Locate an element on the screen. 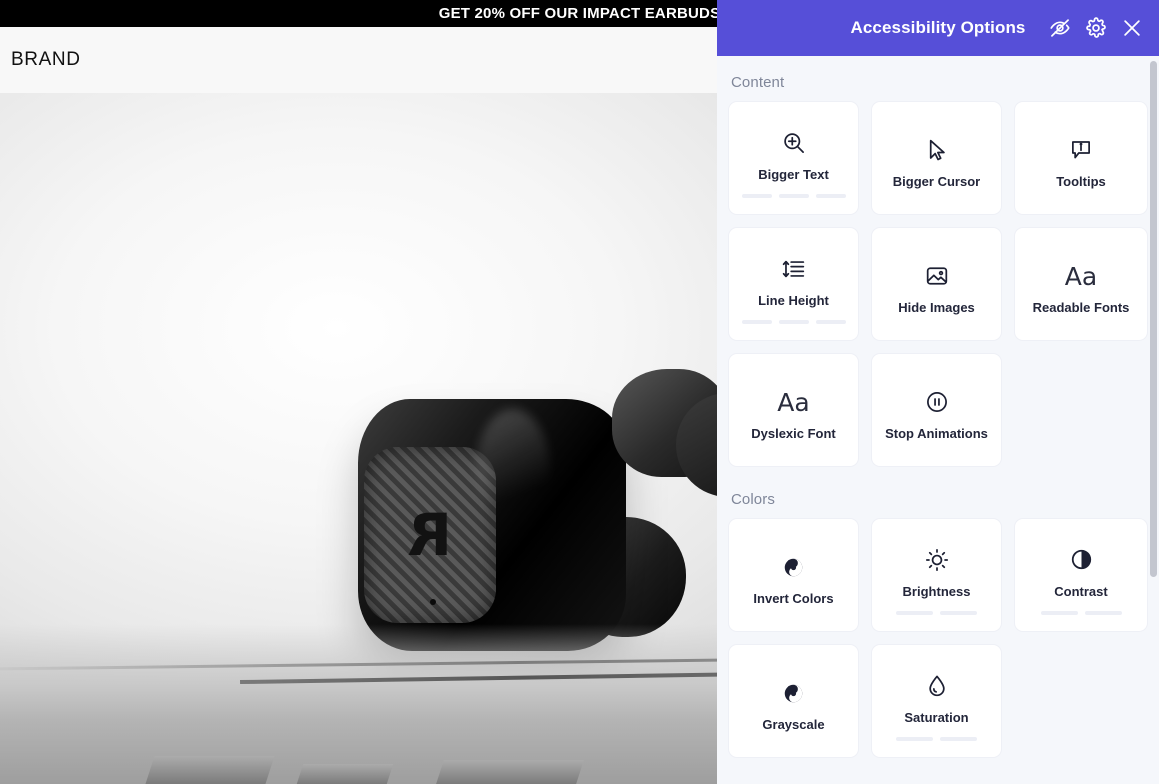 Image resolution: width=1159 pixels, height=784 pixels. earbud-carbon-plate: R is located at coordinates (430, 535).